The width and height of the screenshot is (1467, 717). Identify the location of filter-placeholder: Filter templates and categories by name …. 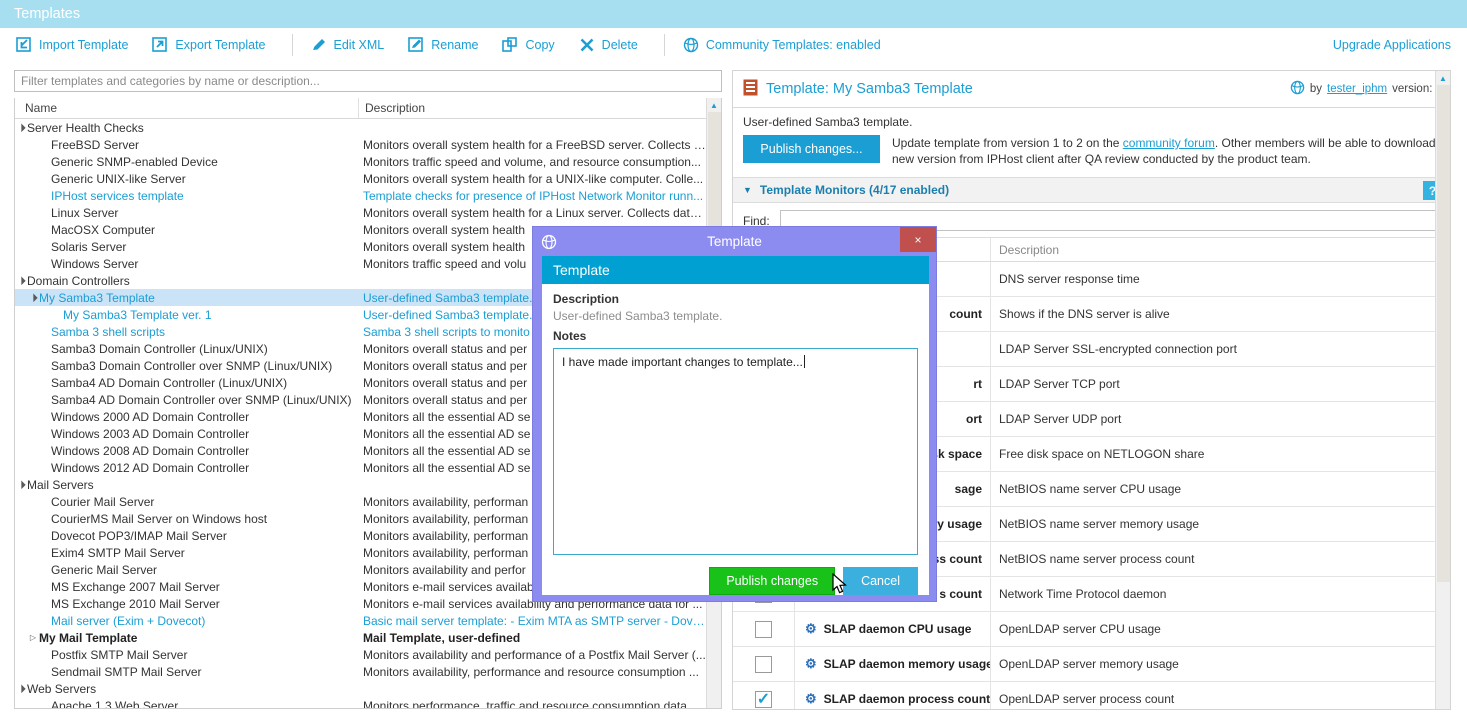
(170, 81).